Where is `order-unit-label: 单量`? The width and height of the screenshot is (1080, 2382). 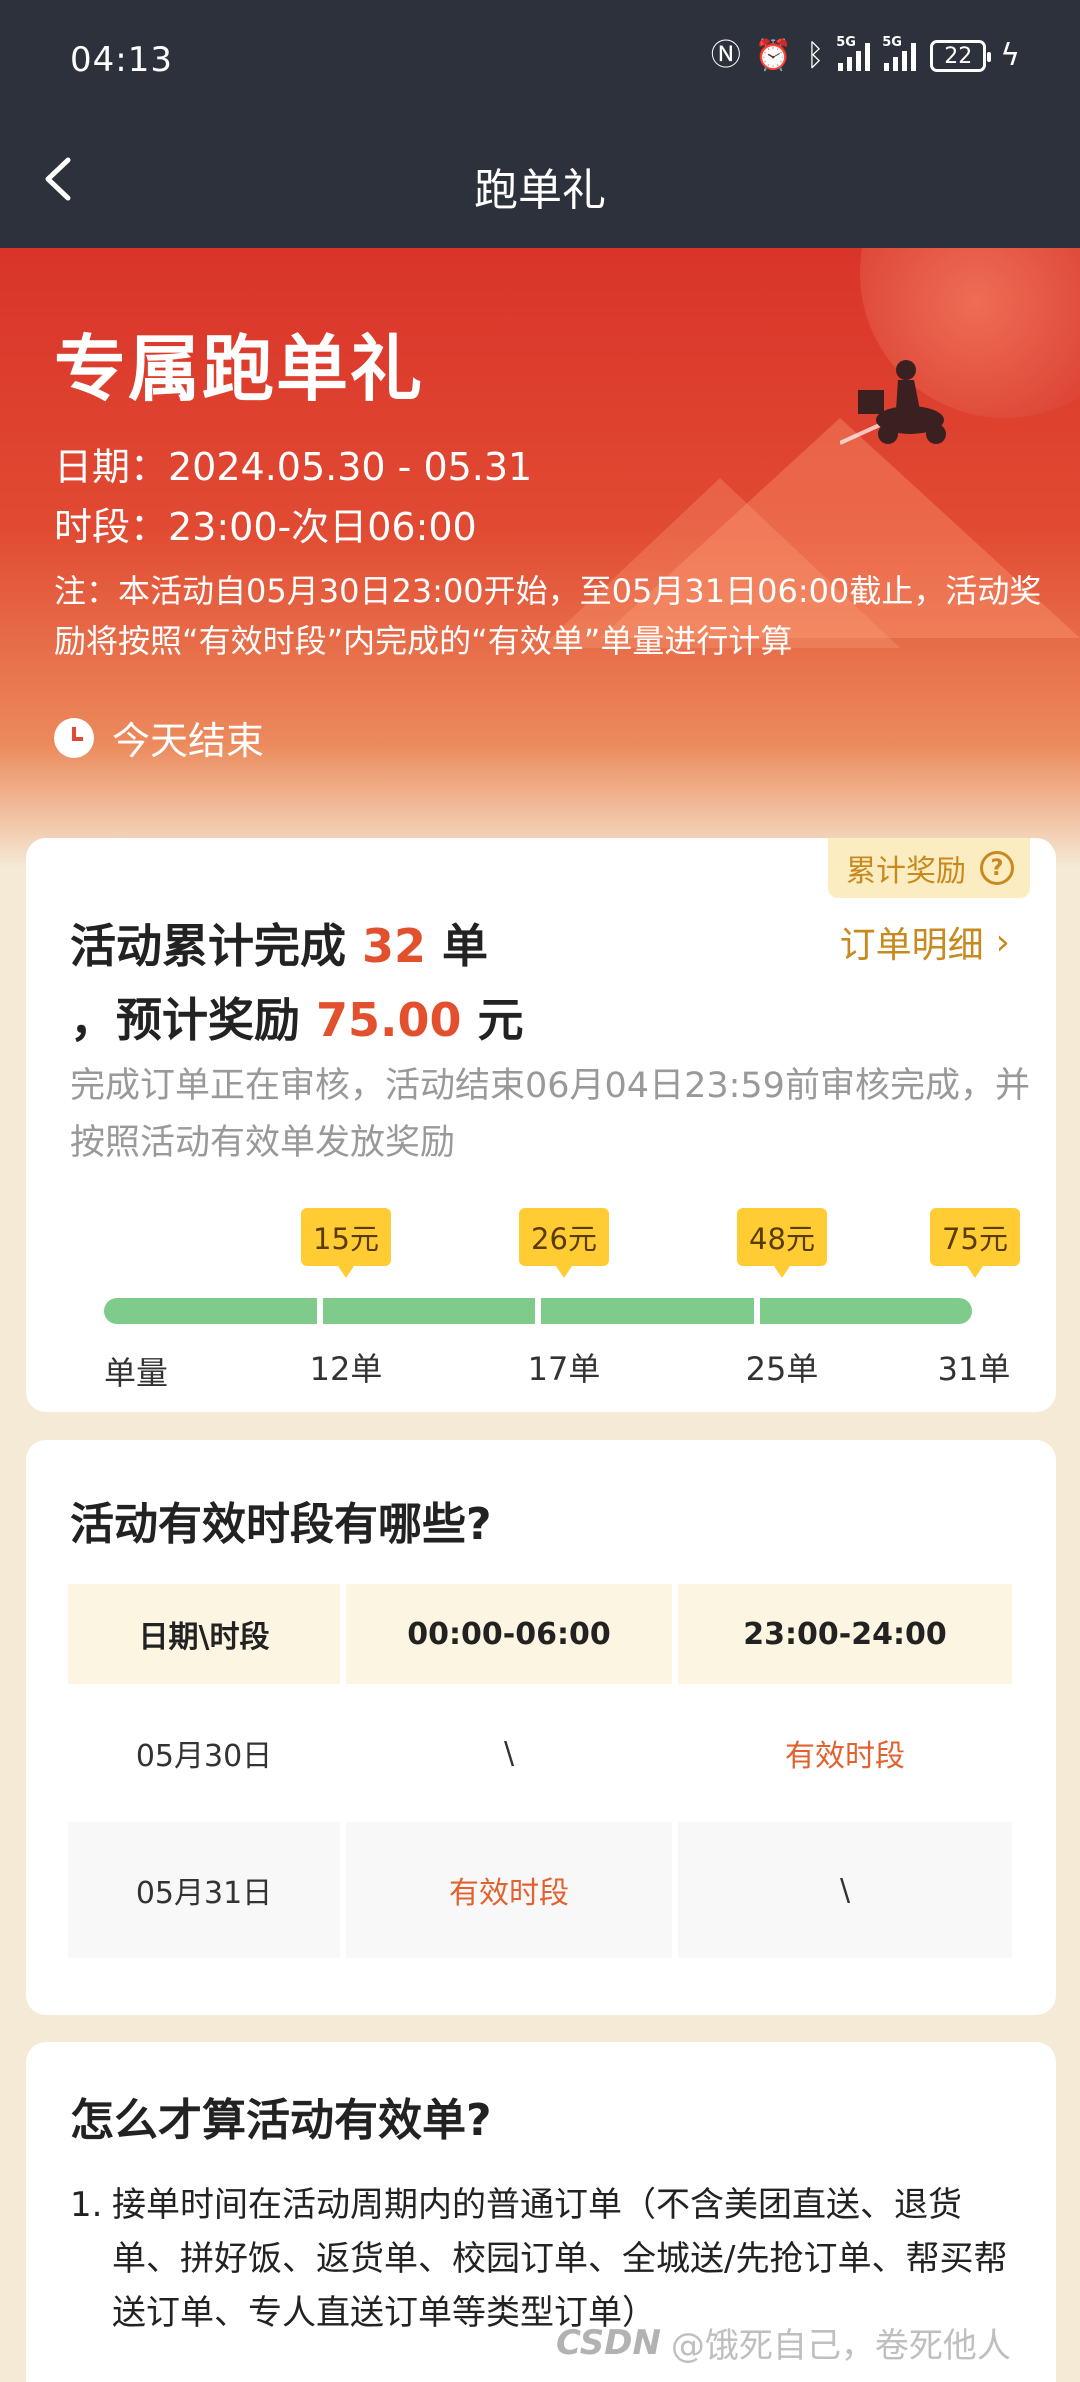
order-unit-label: 单量 is located at coordinates (136, 1373).